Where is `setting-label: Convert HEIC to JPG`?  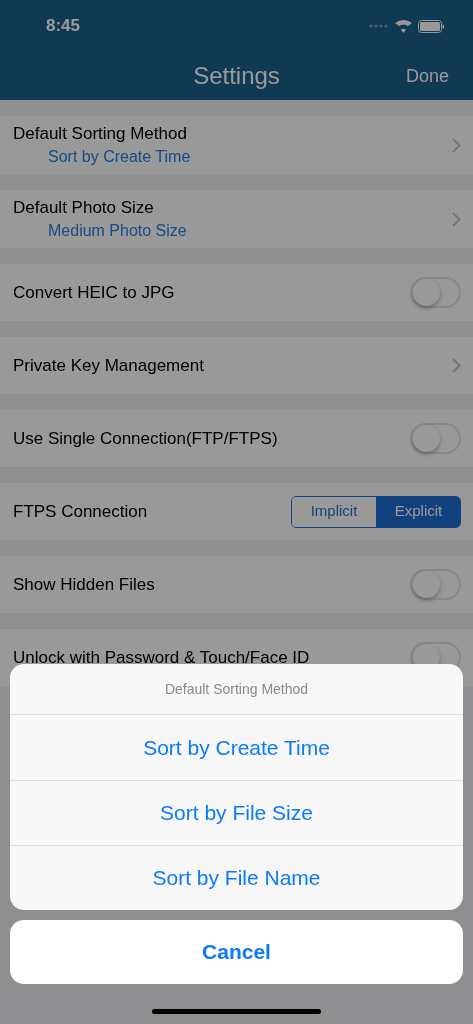 setting-label: Convert HEIC to JPG is located at coordinates (94, 292).